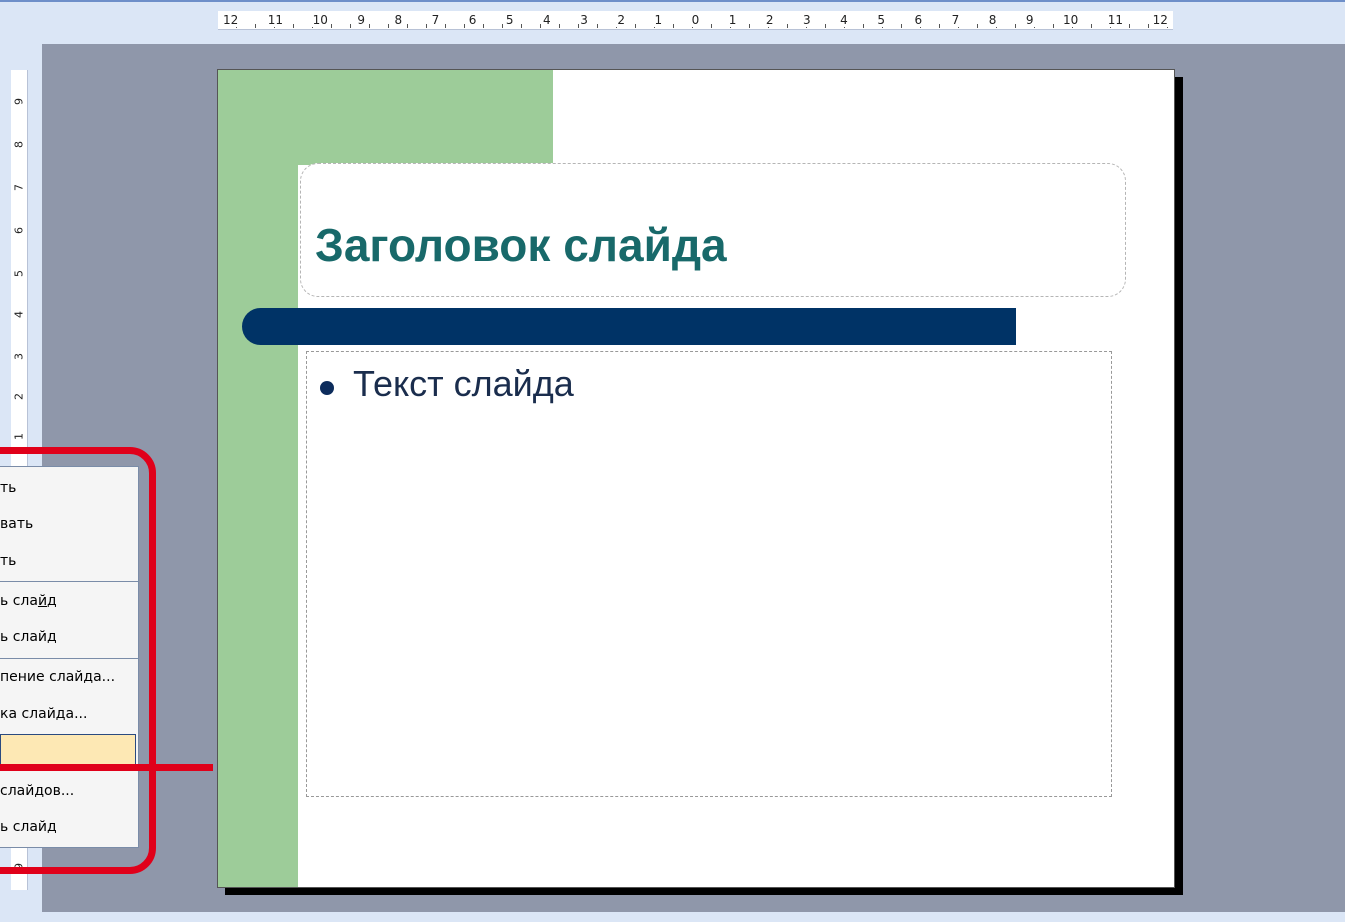  What do you see at coordinates (629, 326) in the screenshot?
I see `decorative-bar` at bounding box center [629, 326].